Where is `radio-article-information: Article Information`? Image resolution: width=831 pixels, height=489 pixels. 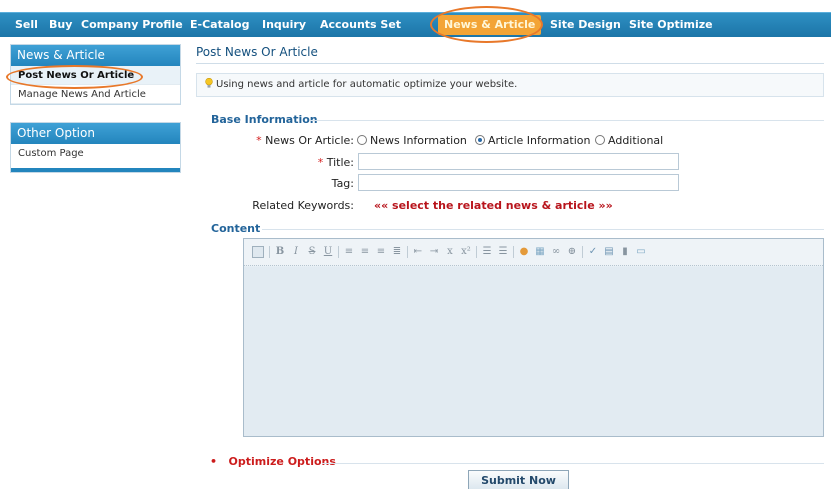
radio-article-information: Article Information is located at coordinates (532, 140).